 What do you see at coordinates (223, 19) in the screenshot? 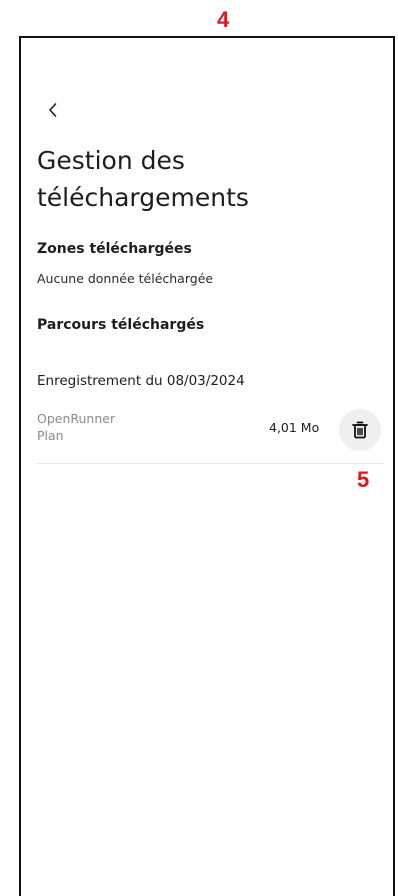
I see `annotation-marker-4: 4` at bounding box center [223, 19].